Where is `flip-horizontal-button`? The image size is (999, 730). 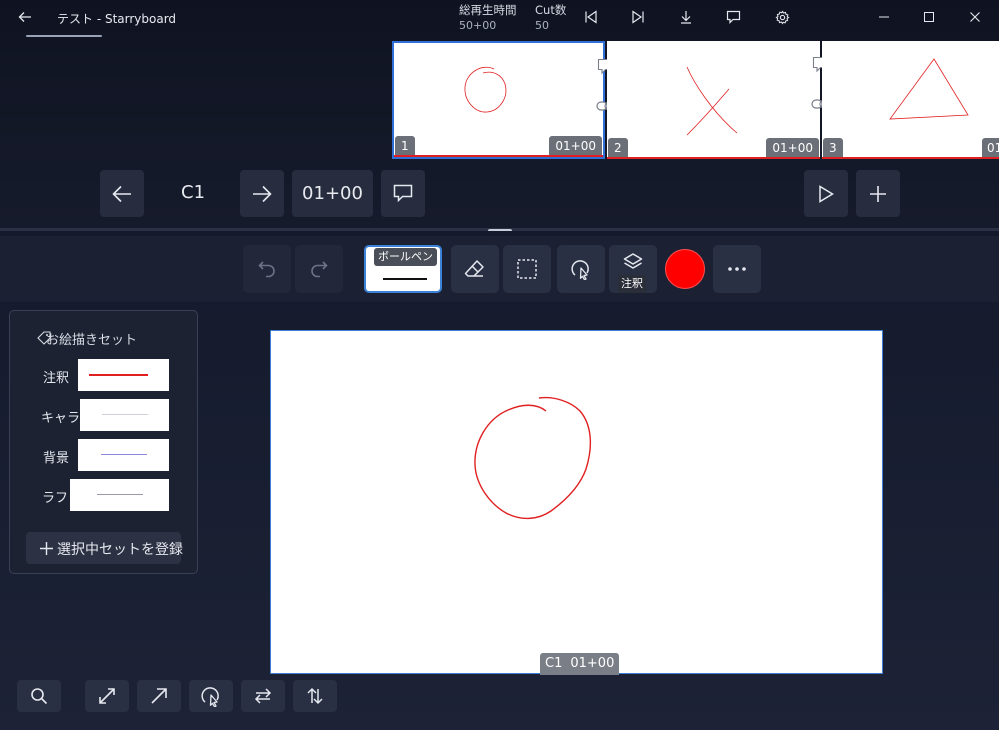 flip-horizontal-button is located at coordinates (263, 696).